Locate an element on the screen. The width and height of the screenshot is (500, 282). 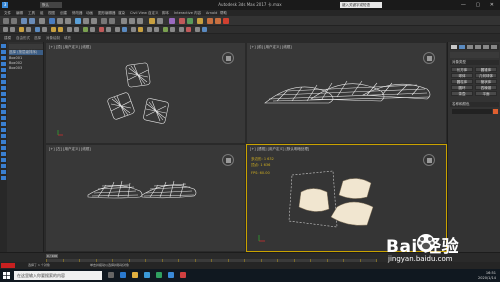
create-teapot-button: 茶壶 is located at coordinates (462, 93).